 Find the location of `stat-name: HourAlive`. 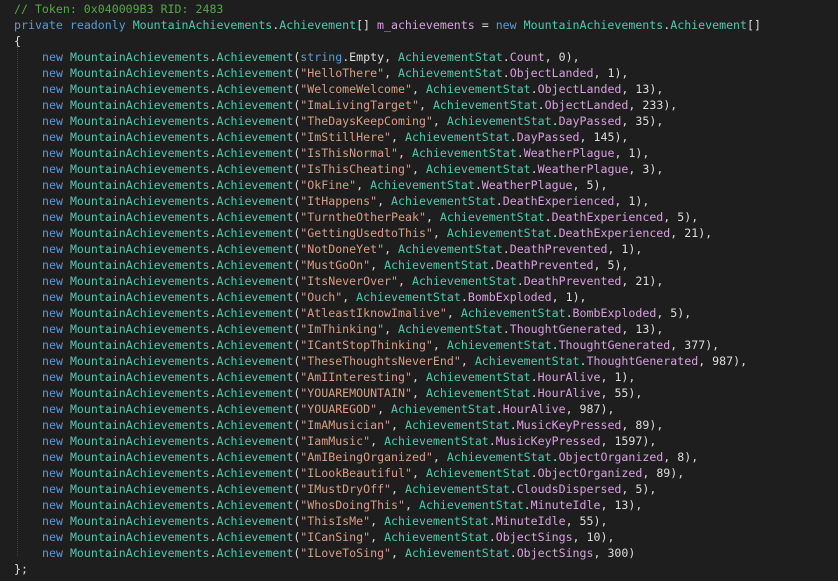

stat-name: HourAlive is located at coordinates (569, 377).